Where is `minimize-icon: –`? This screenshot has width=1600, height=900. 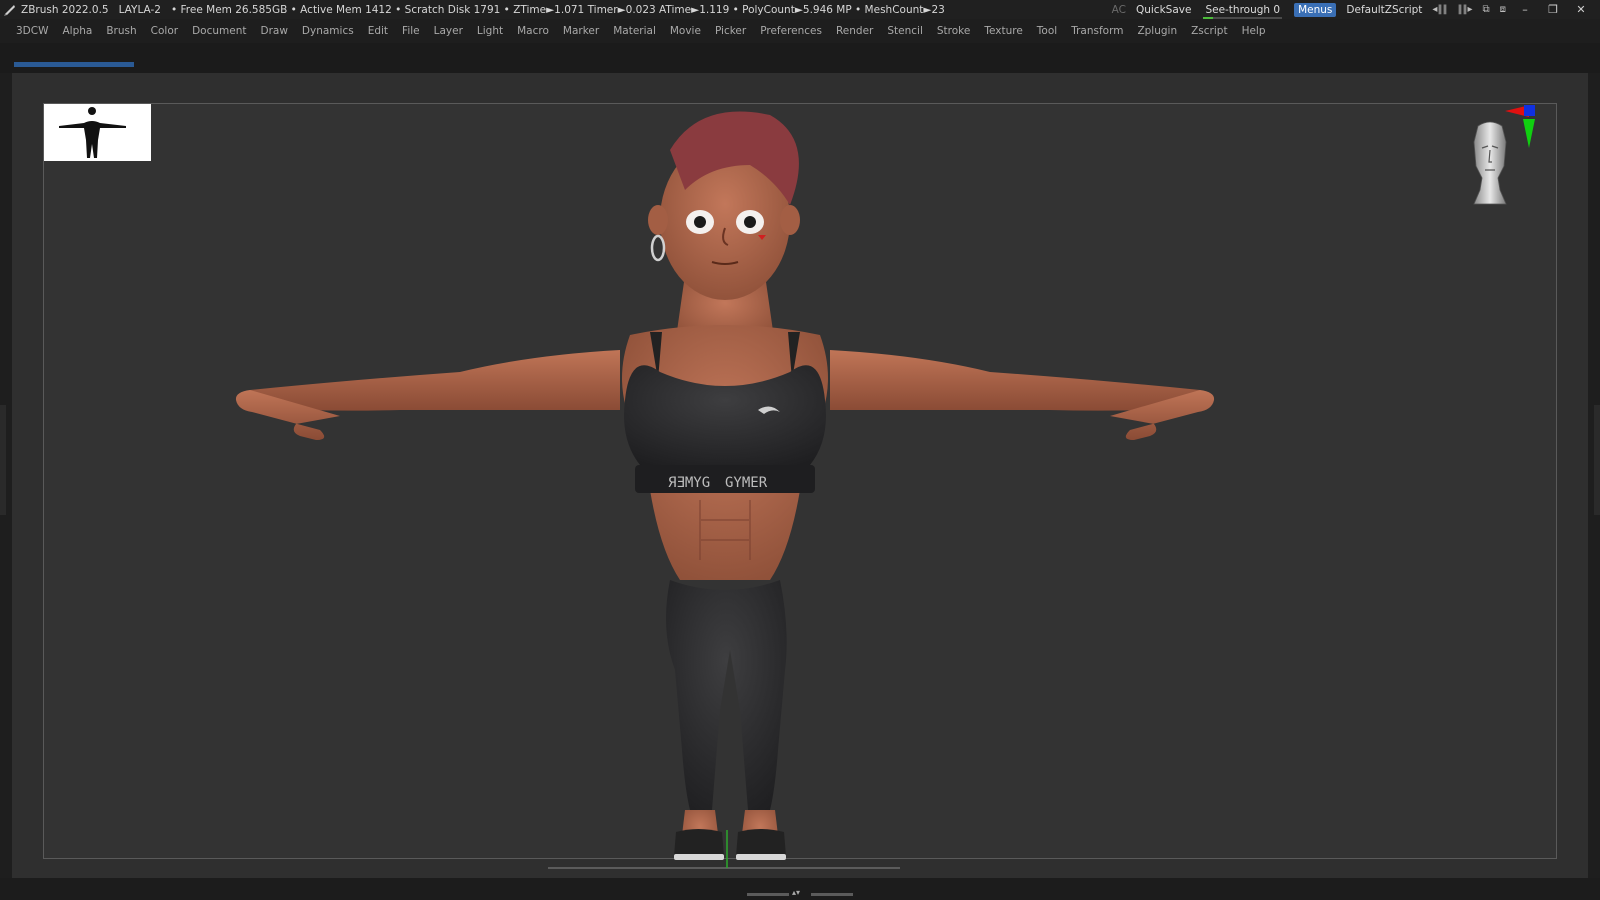
minimize-icon: – is located at coordinates (1525, 9).